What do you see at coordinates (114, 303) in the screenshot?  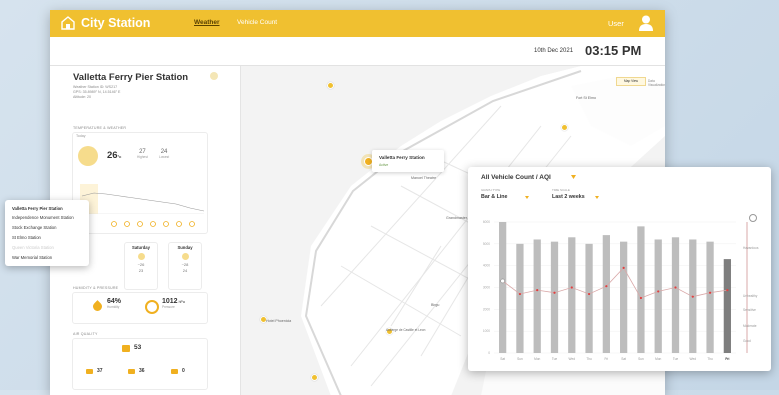 I see `humidity-value: 64% Humidity` at bounding box center [114, 303].